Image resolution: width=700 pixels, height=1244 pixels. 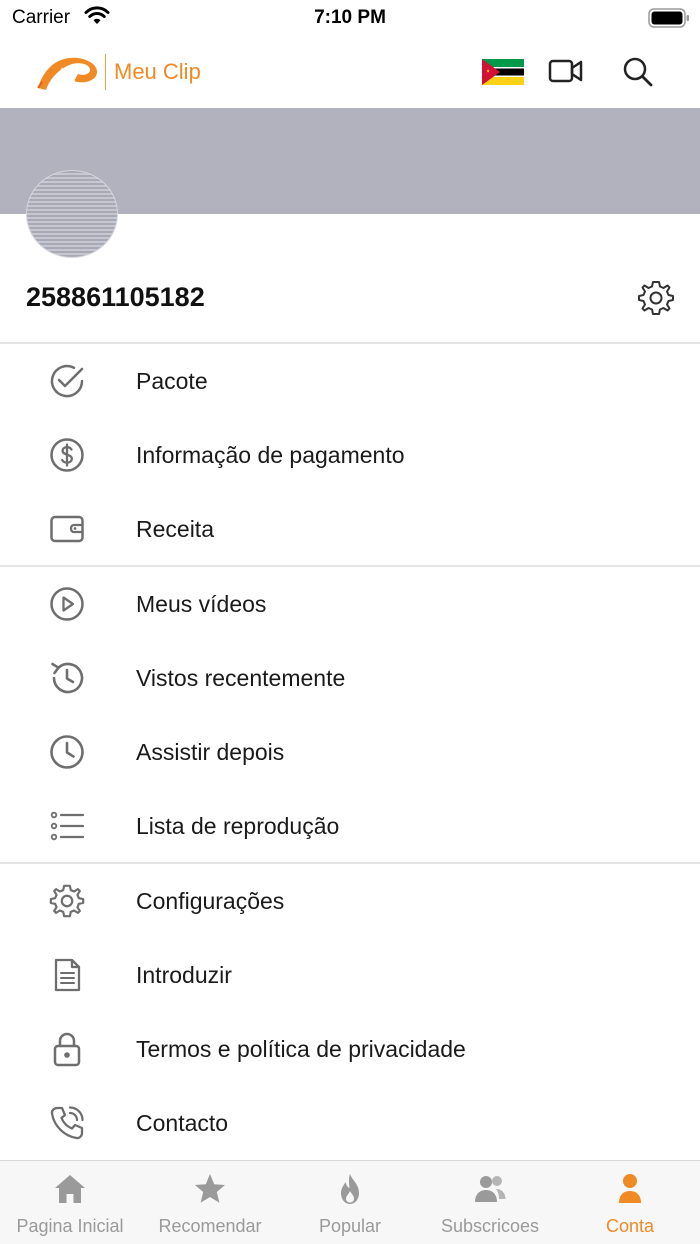 I want to click on tab-recommend: Recomendar, so click(x=210, y=1202).